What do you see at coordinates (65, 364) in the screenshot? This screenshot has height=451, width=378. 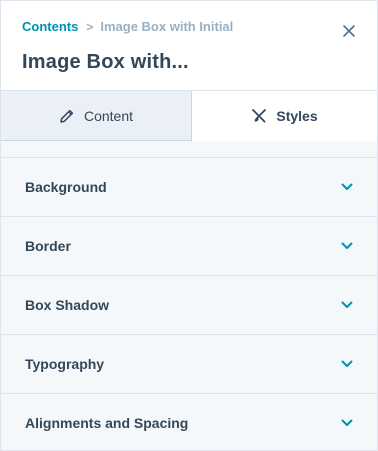 I see `section-label: Typography` at bounding box center [65, 364].